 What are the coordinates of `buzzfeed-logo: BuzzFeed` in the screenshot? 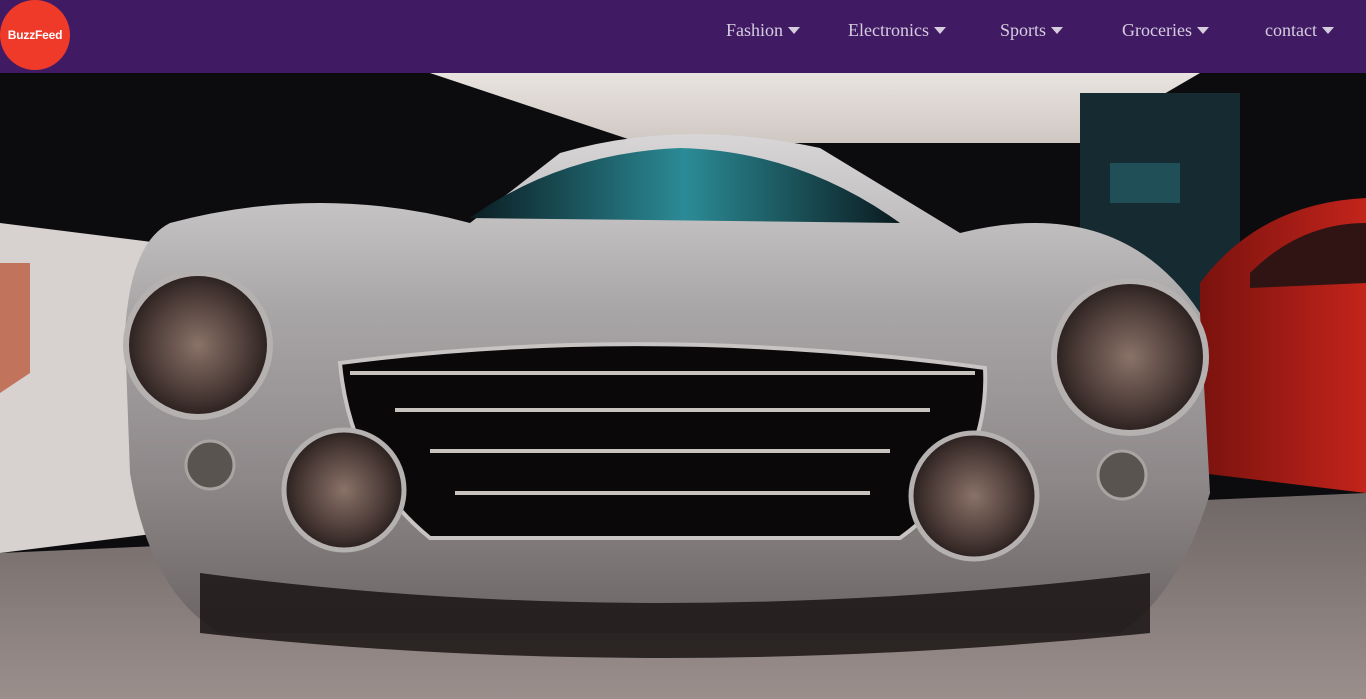 It's located at (35, 35).